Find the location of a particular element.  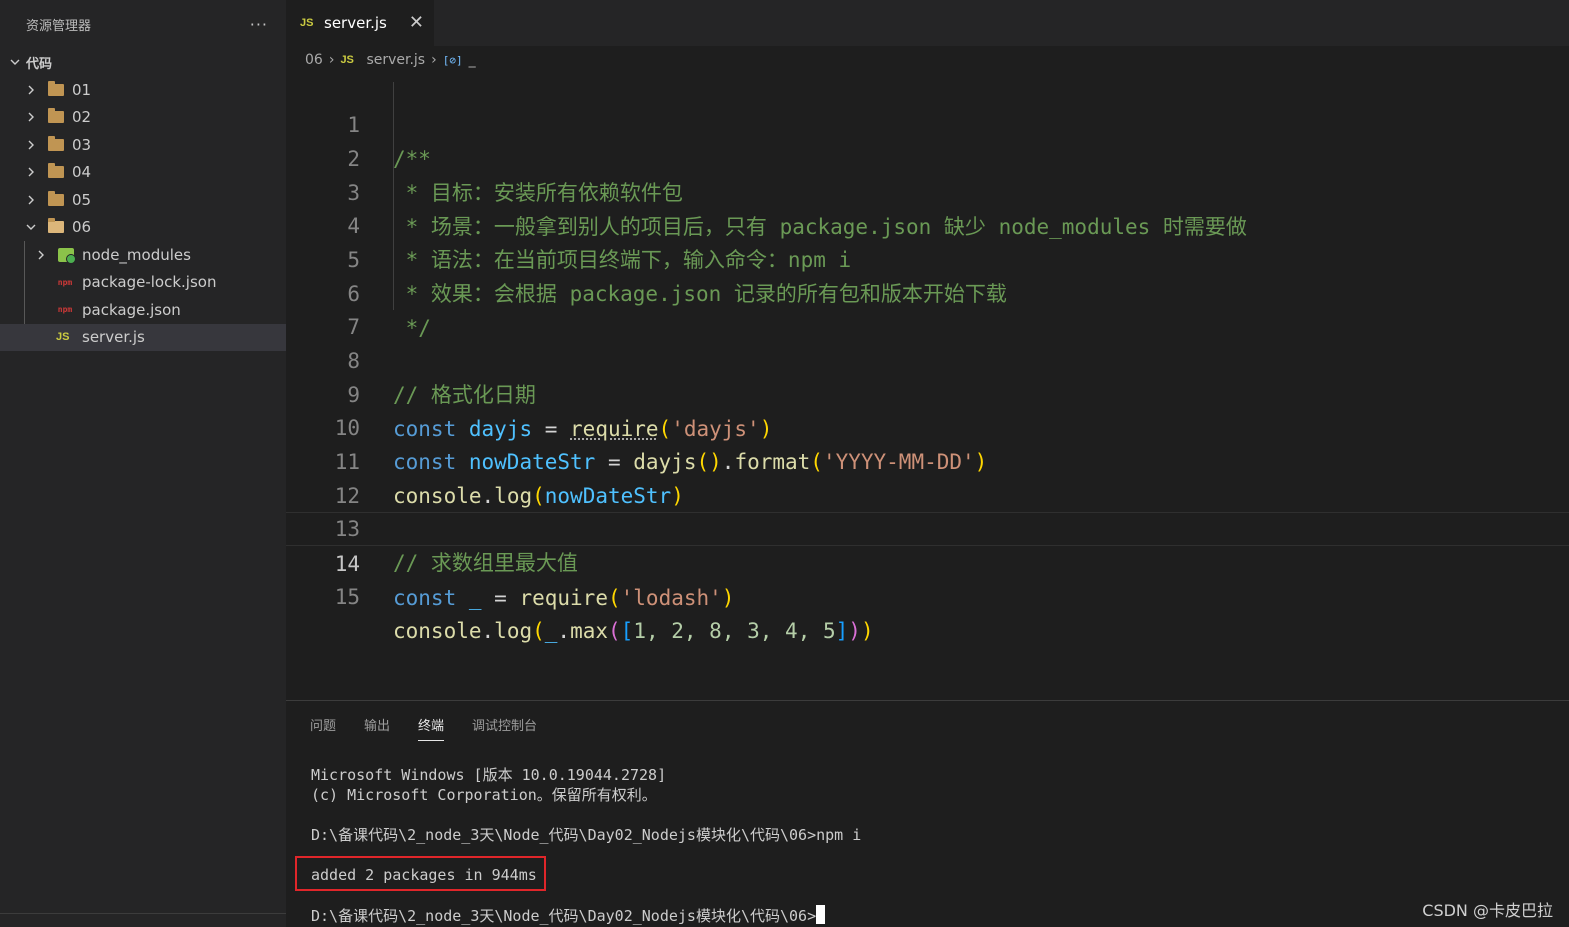

tree-root-label: 代码 is located at coordinates (39, 64).